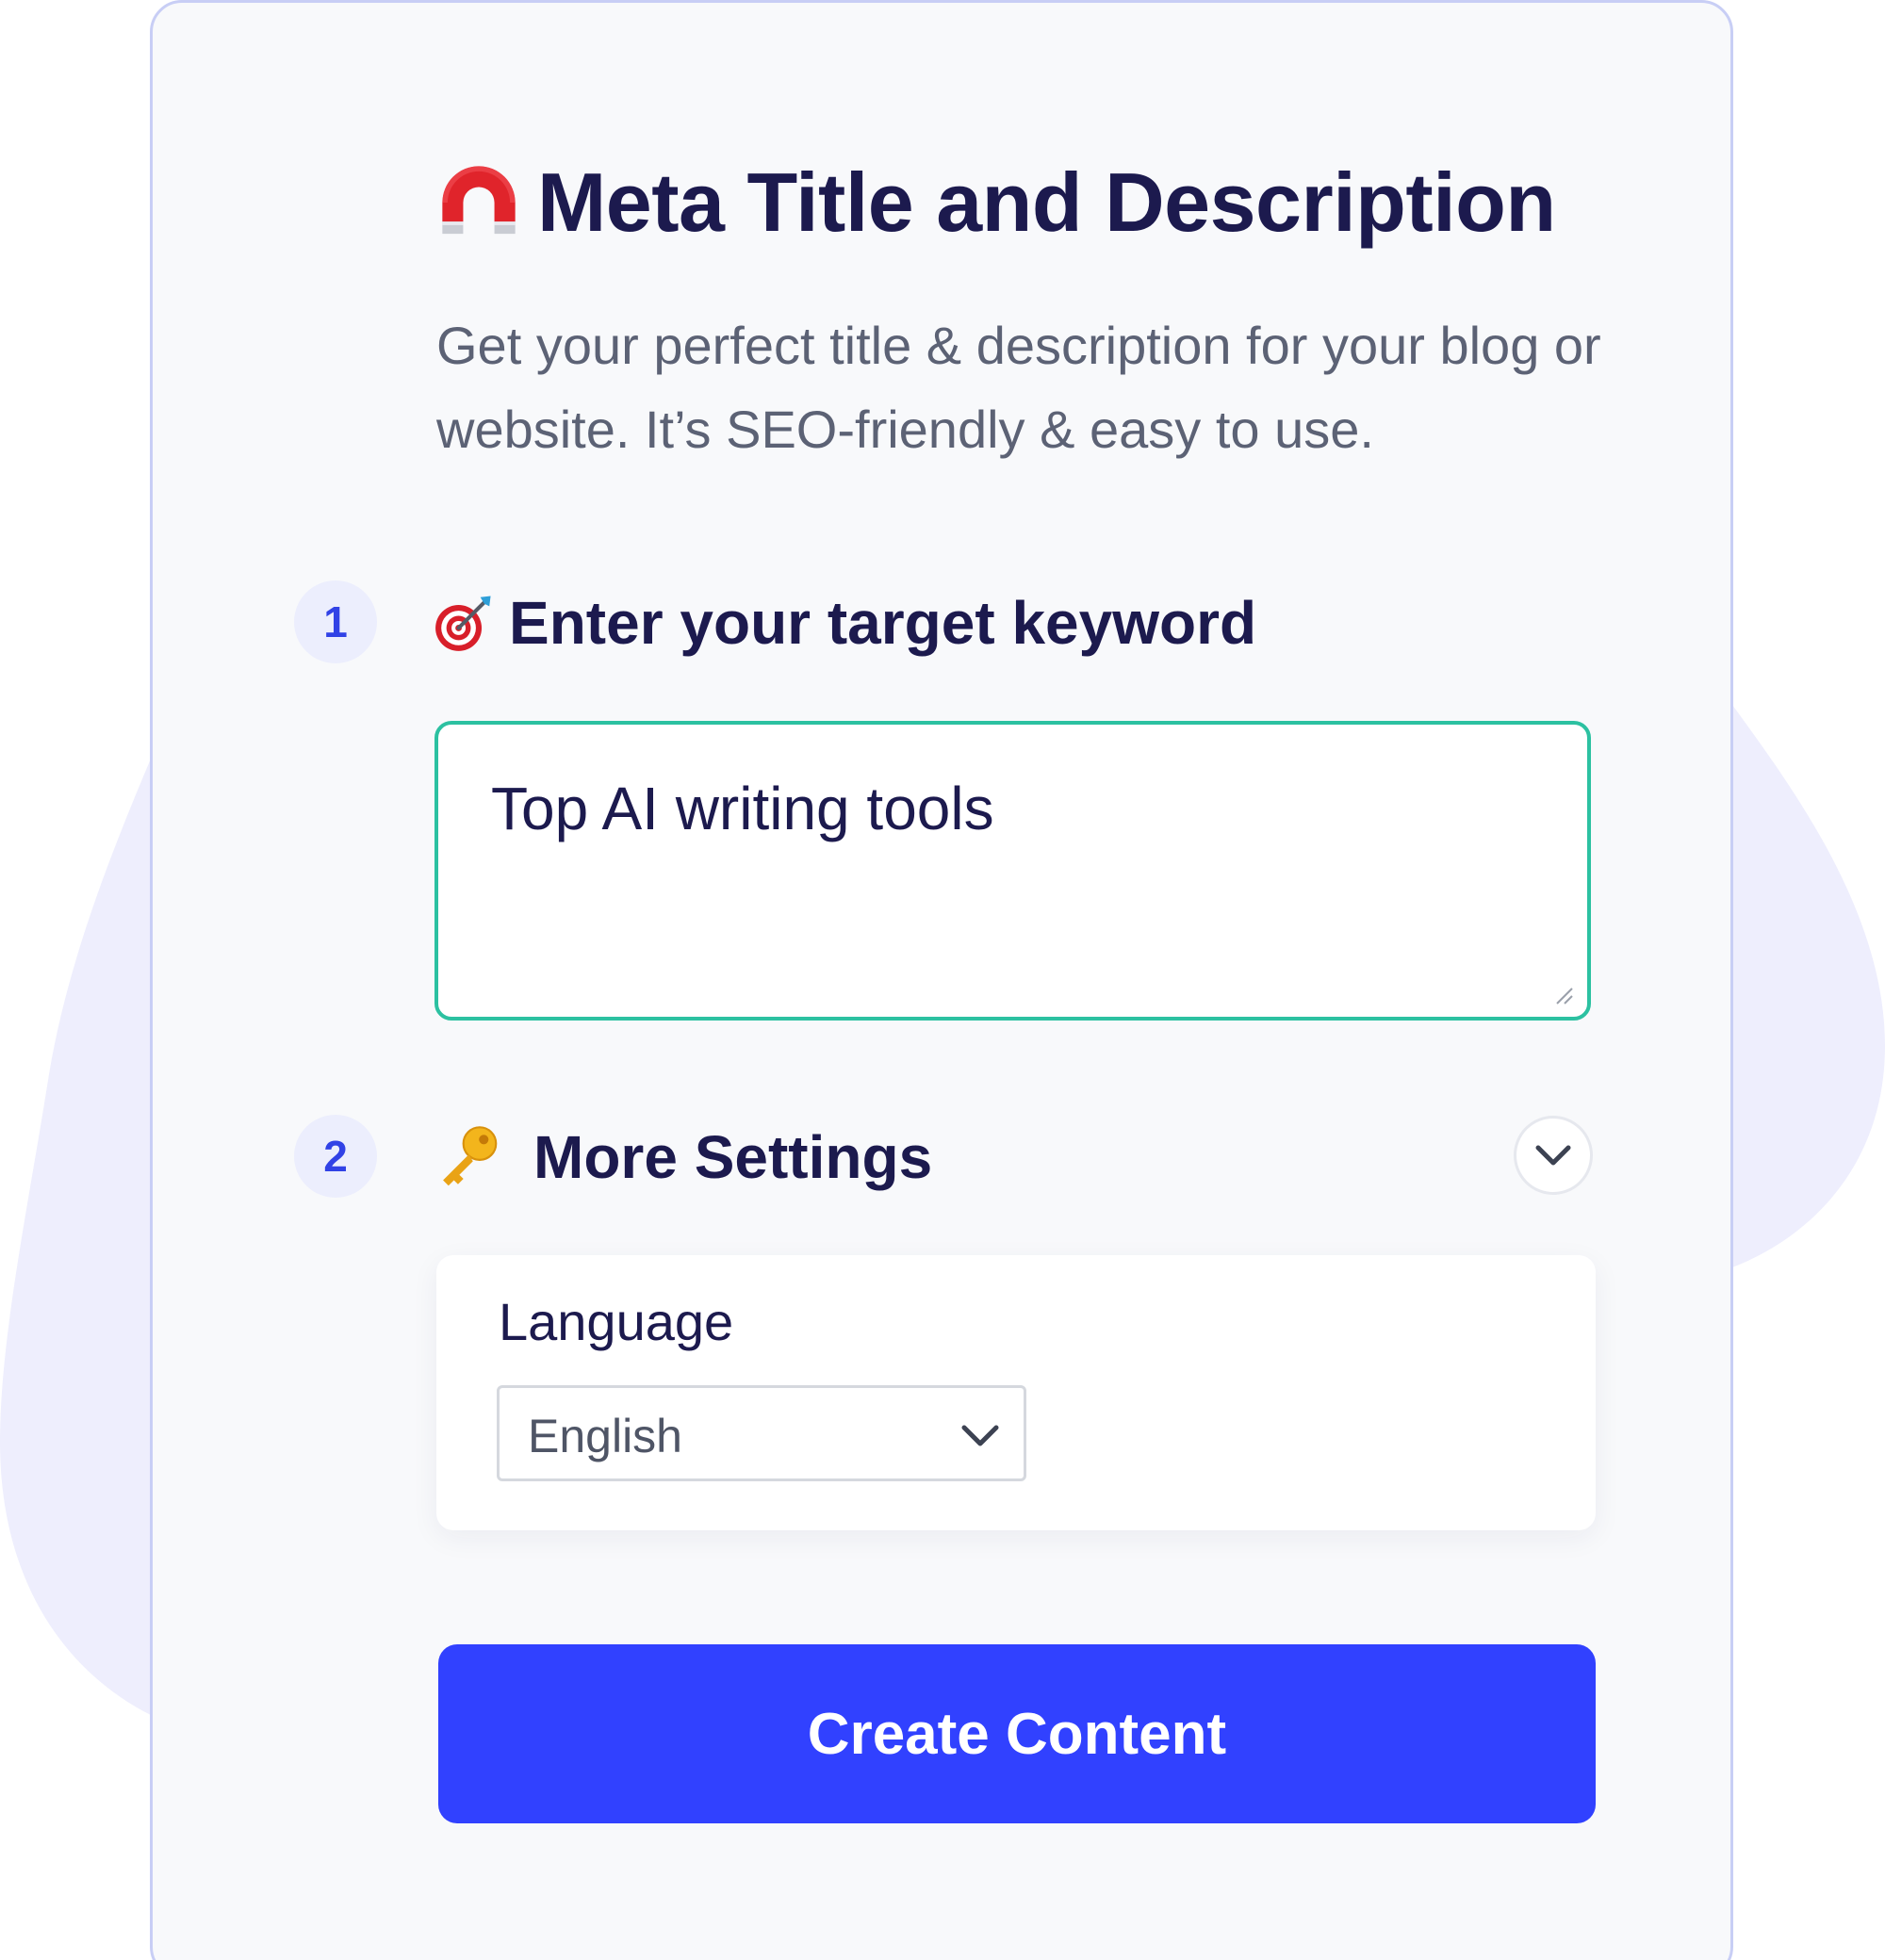  Describe the element at coordinates (1046, 202) in the screenshot. I see `page-title: Meta Title and Description` at that location.